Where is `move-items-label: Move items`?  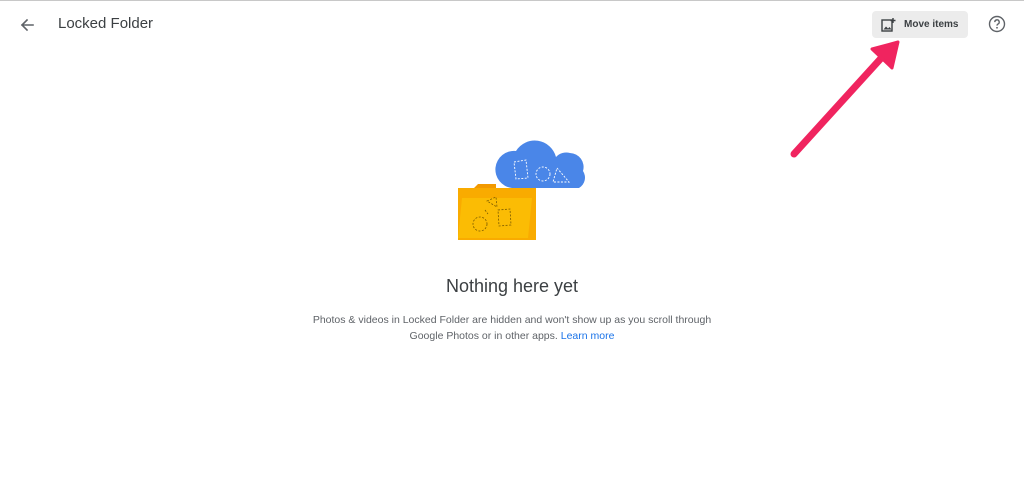 move-items-label: Move items is located at coordinates (931, 24).